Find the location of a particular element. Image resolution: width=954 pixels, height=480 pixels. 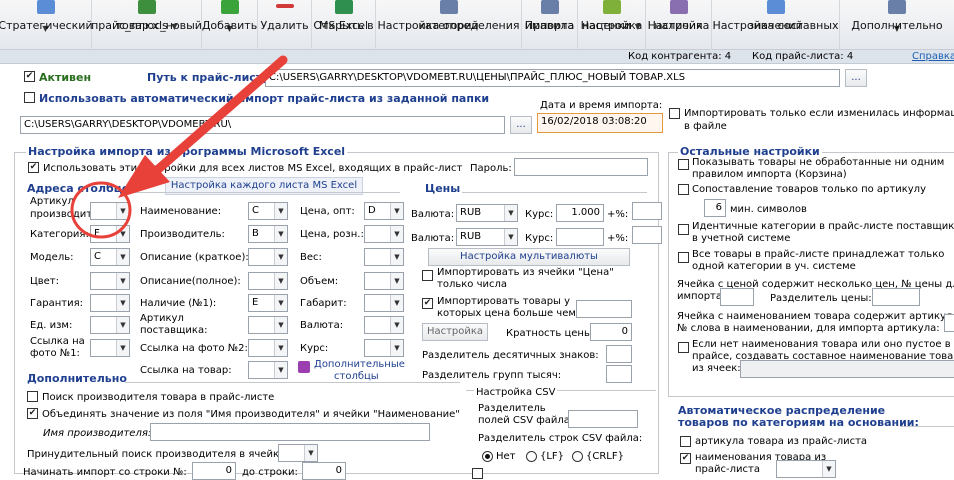

annotation-circle is located at coordinates (101, 210).